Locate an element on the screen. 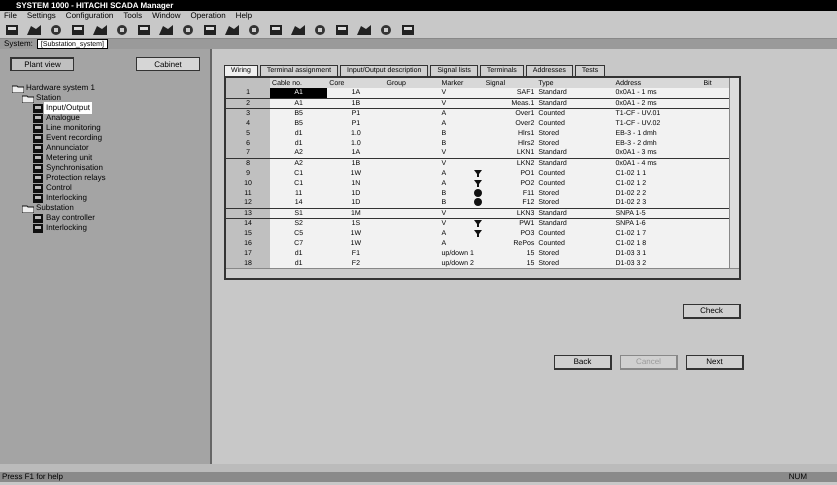 This screenshot has height=485, width=837. menu-item: Settings is located at coordinates (41, 16).